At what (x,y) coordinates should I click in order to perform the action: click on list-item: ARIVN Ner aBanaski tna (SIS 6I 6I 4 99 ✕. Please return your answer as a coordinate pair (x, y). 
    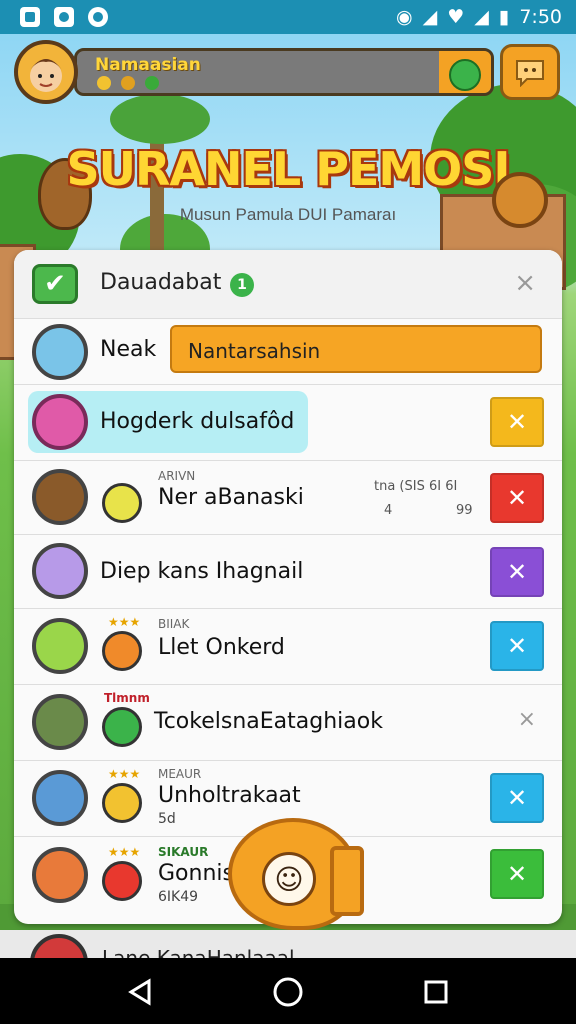
    Looking at the image, I should click on (288, 497).